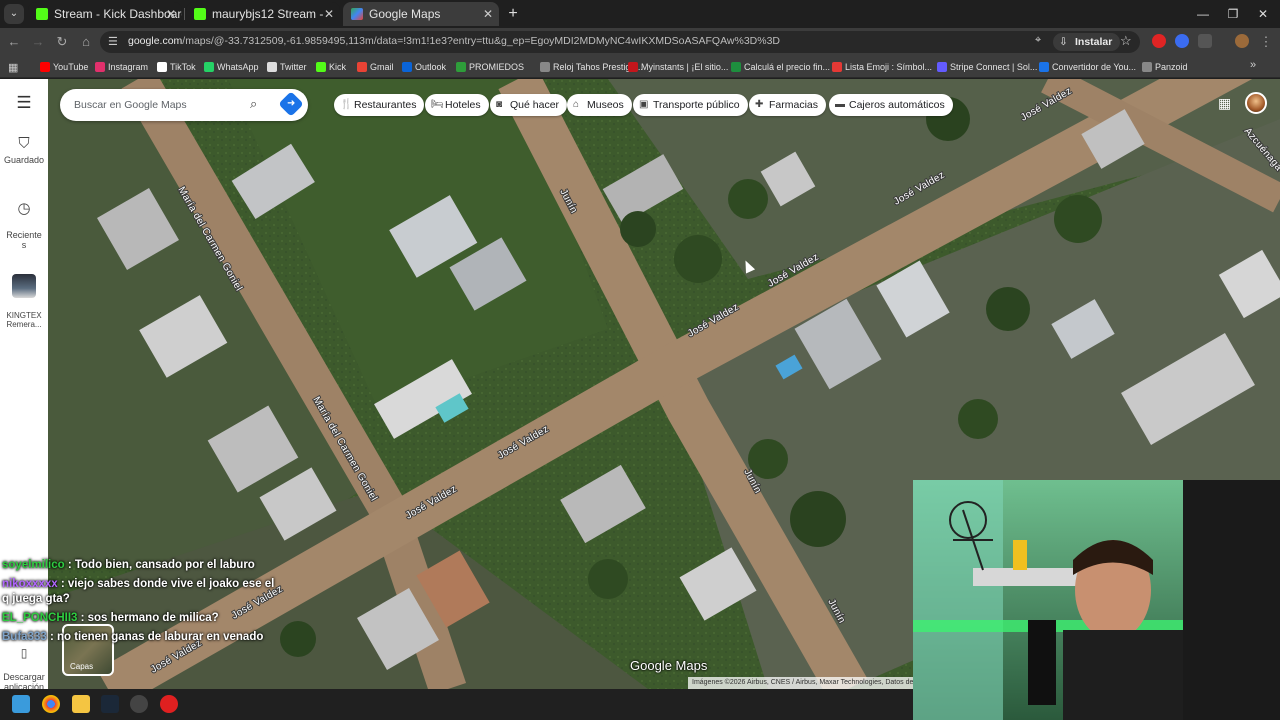 The height and width of the screenshot is (720, 1280). I want to click on bookmark-star-icon: ☆, so click(1126, 41).